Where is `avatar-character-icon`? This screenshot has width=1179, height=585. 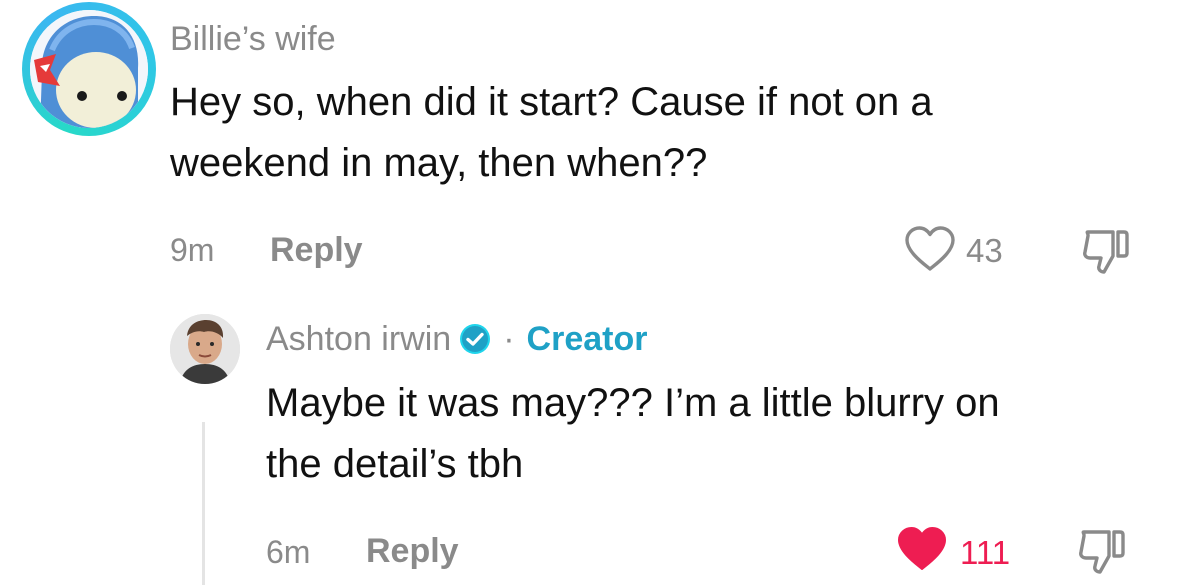
avatar-character-icon is located at coordinates (89, 69).